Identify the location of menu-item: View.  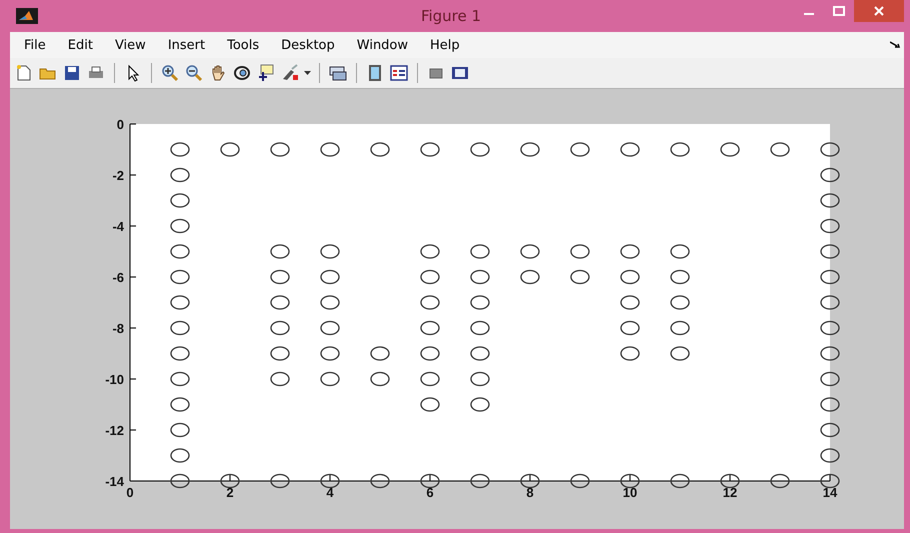
(131, 45).